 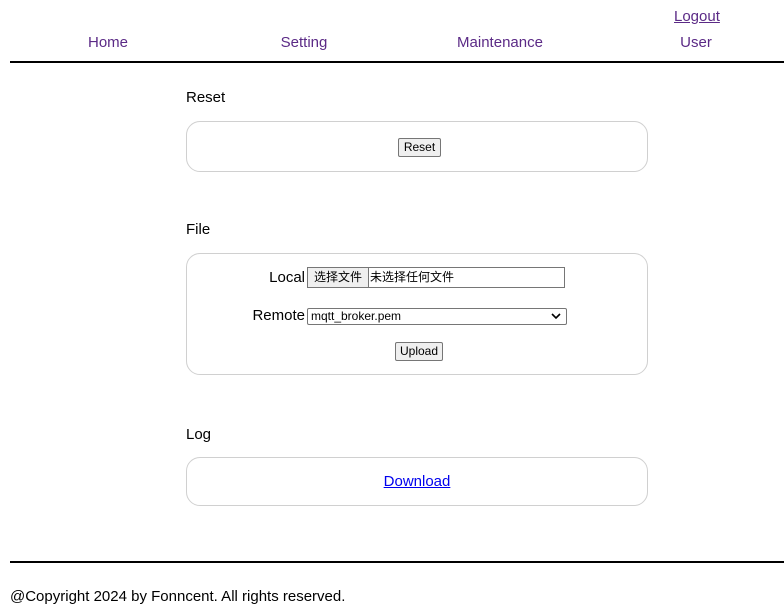 I want to click on reset-section-title: Reset, so click(x=206, y=97).